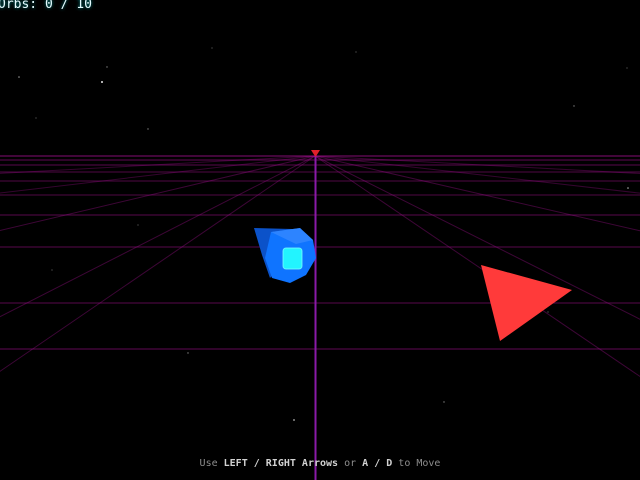 This screenshot has width=640, height=480. Describe the element at coordinates (419, 463) in the screenshot. I see `hint-to-move: to Move` at that location.